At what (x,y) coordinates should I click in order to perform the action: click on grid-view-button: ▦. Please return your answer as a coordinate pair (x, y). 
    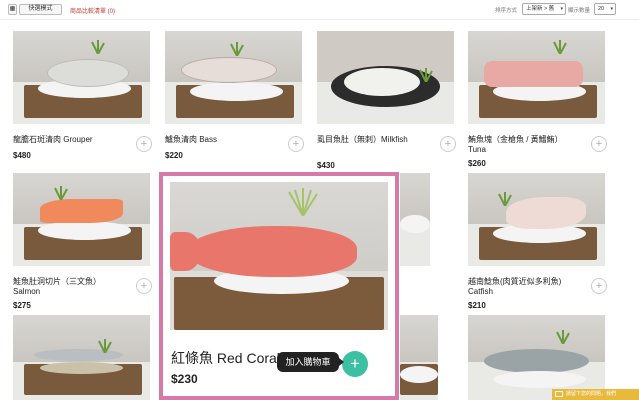
    Looking at the image, I should click on (12, 9).